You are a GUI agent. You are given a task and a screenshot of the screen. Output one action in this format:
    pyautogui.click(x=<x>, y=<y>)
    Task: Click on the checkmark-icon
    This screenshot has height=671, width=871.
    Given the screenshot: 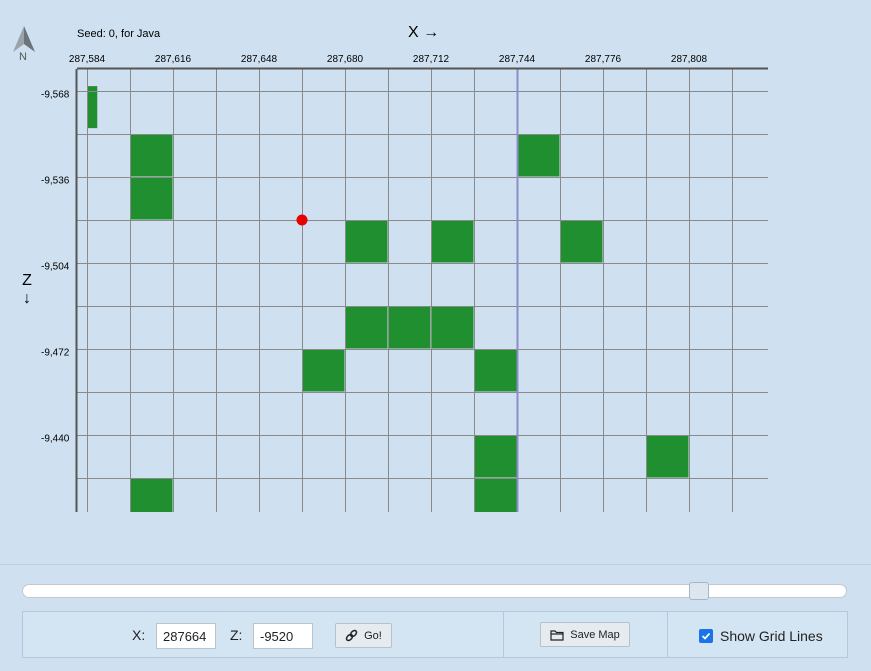 What is the action you would take?
    pyautogui.click(x=706, y=636)
    